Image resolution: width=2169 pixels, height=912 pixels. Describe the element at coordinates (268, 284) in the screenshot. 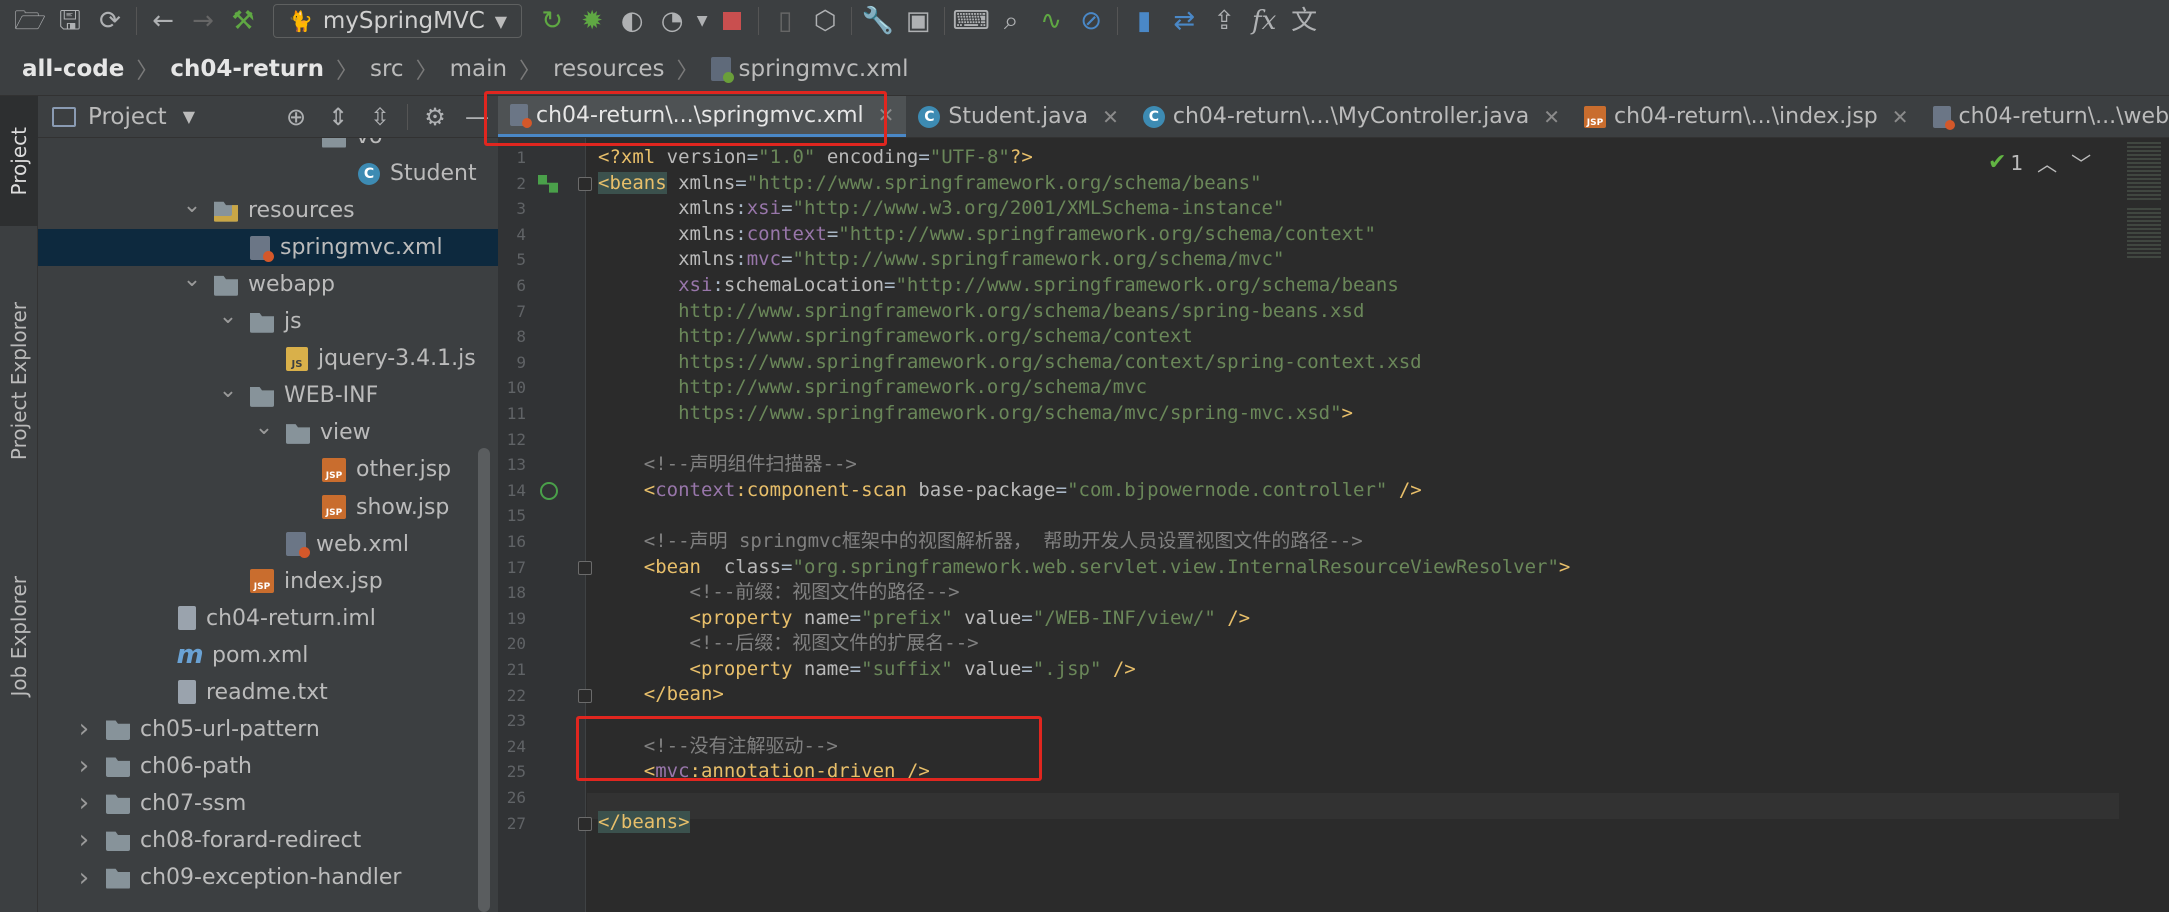

I see `tree-item: ⌄ webapp` at that location.